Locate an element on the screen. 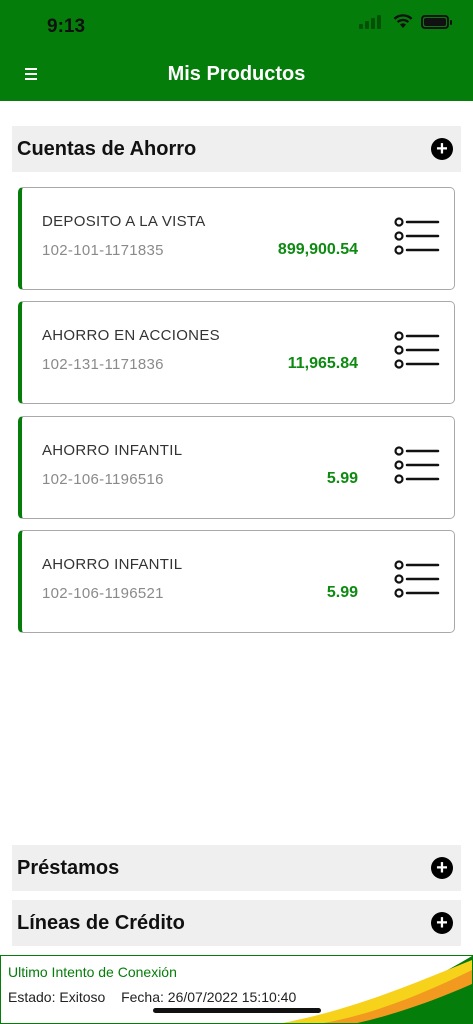 Image resolution: width=473 pixels, height=1024 pixels. battery-icon is located at coordinates (436, 21).